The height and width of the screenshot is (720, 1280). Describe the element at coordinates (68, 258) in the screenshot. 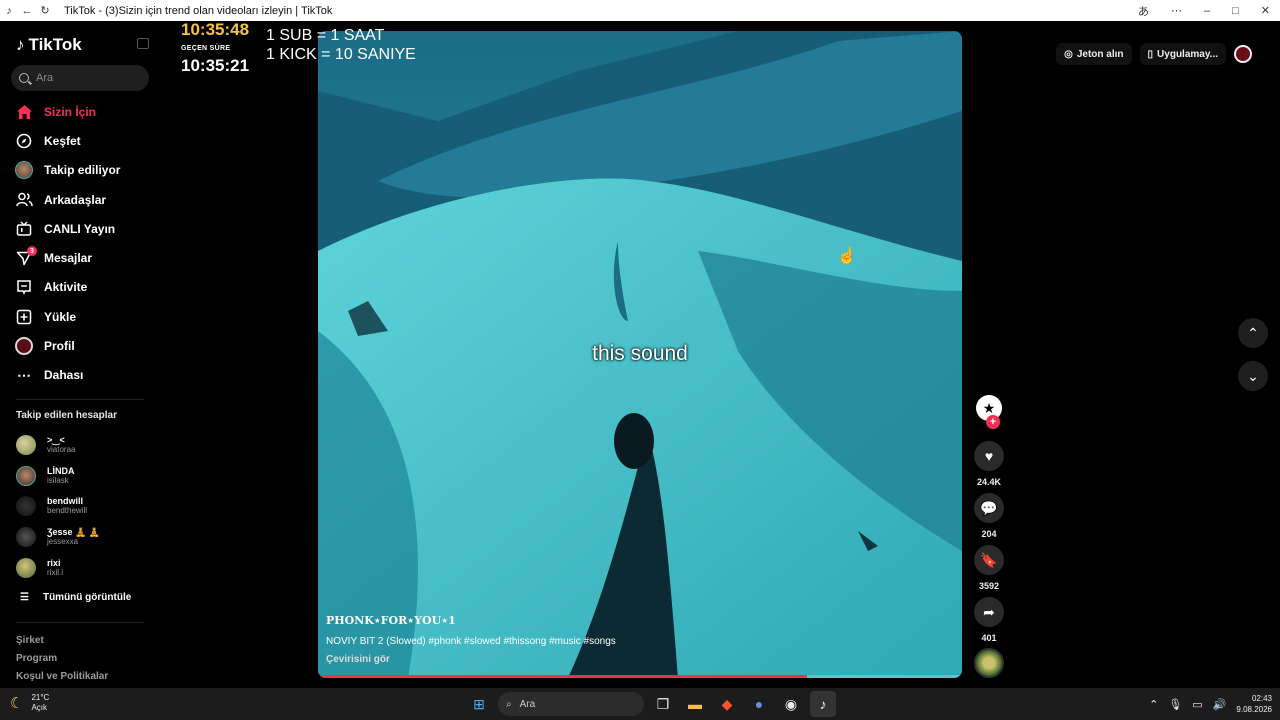

I see `nav-label: Mesajlar` at that location.